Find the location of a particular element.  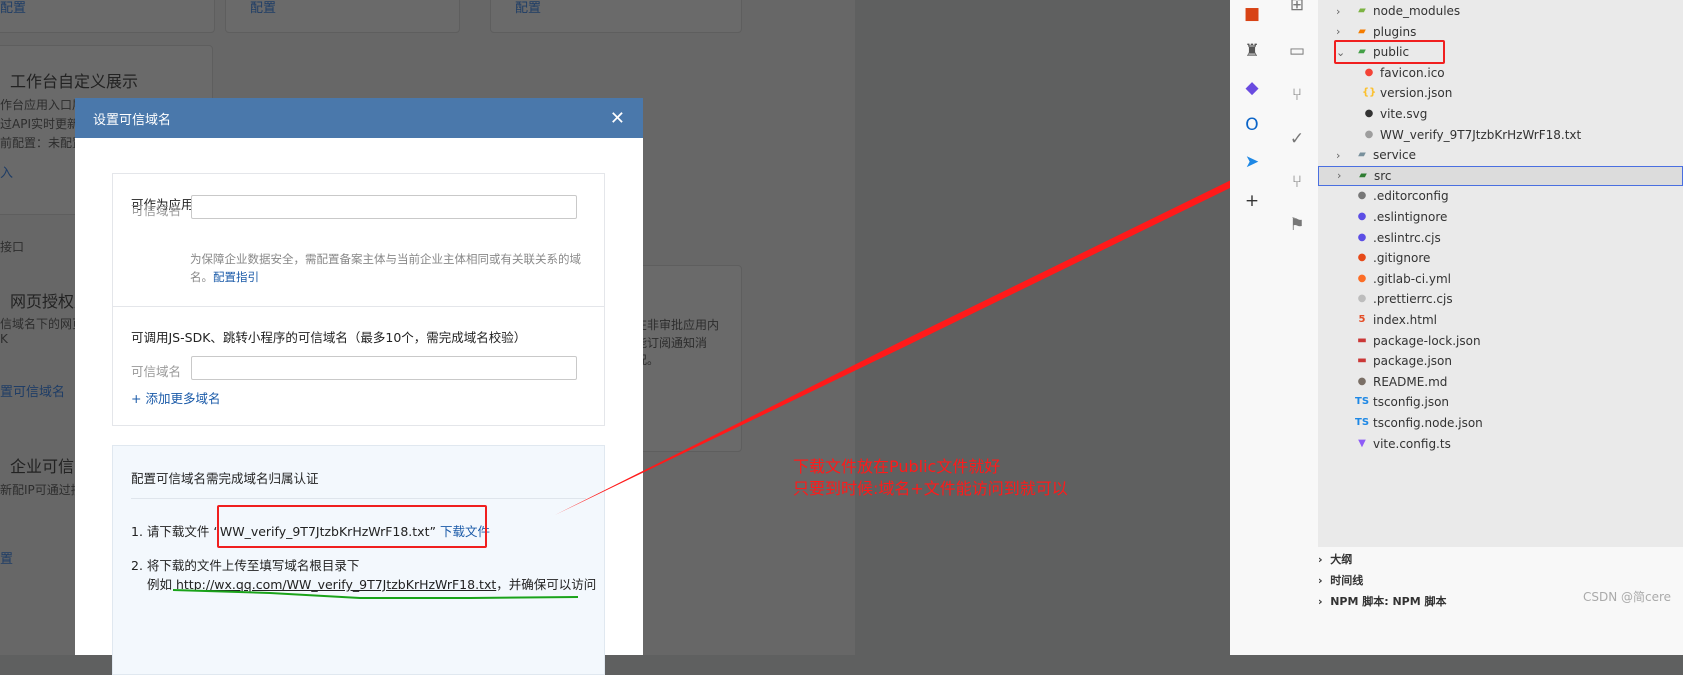

tree-item-label: .eslintrc.cjs is located at coordinates (1407, 237).